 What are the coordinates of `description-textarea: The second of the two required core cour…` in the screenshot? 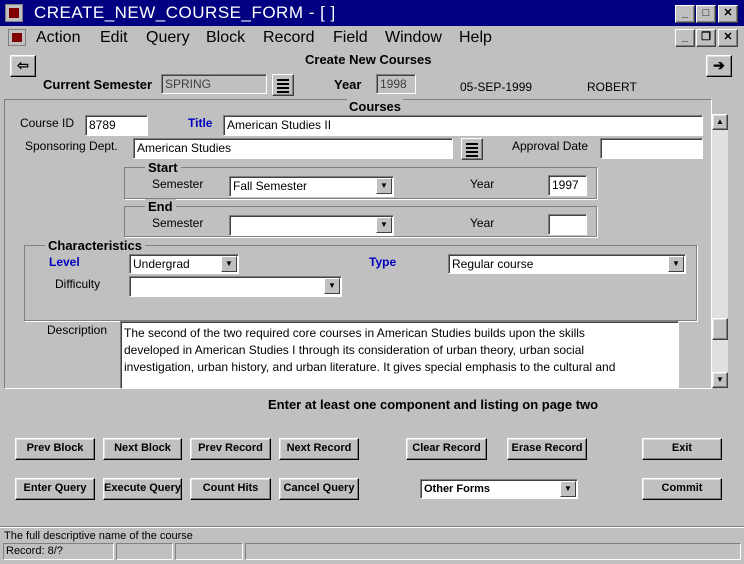 It's located at (399, 355).